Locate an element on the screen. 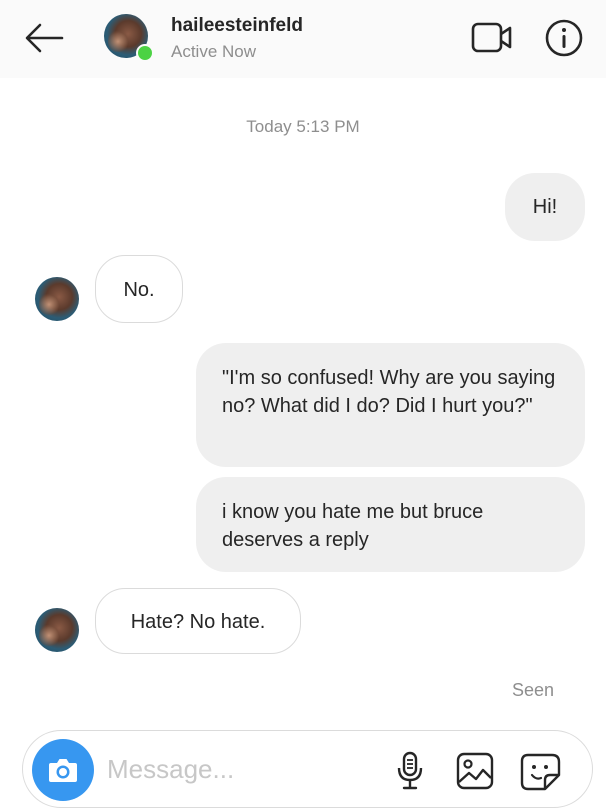 The height and width of the screenshot is (812, 606). back-arrow-icon is located at coordinates (44, 38).